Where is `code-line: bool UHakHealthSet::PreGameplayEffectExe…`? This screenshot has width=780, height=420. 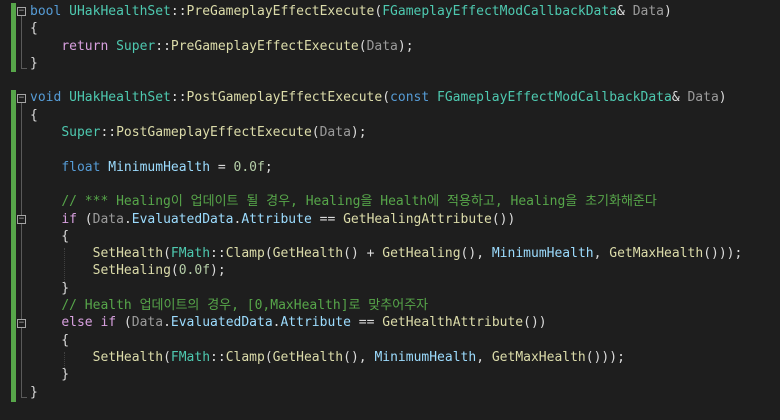
code-line: bool UHakHealthSet::PreGameplayEffectExe… is located at coordinates (386, 11).